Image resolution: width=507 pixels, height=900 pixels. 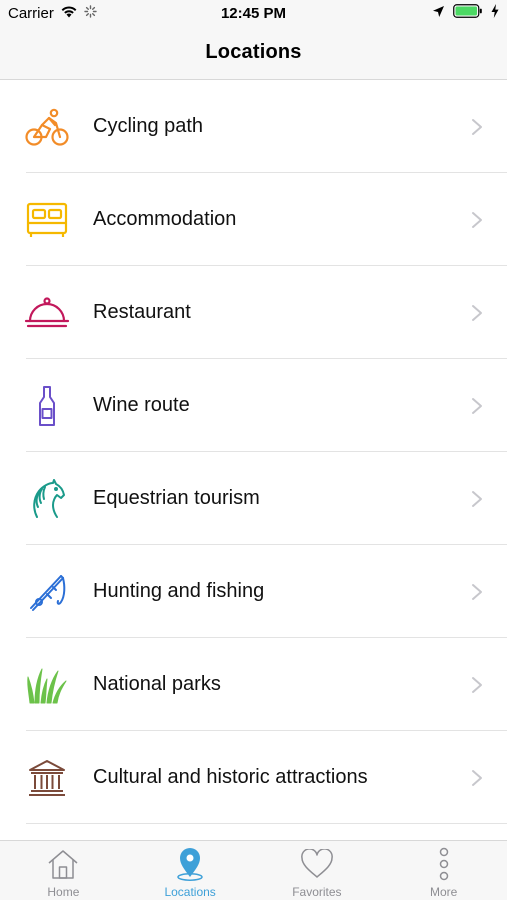 What do you see at coordinates (253, 312) in the screenshot?
I see `list-item-restaurant: Restaurant` at bounding box center [253, 312].